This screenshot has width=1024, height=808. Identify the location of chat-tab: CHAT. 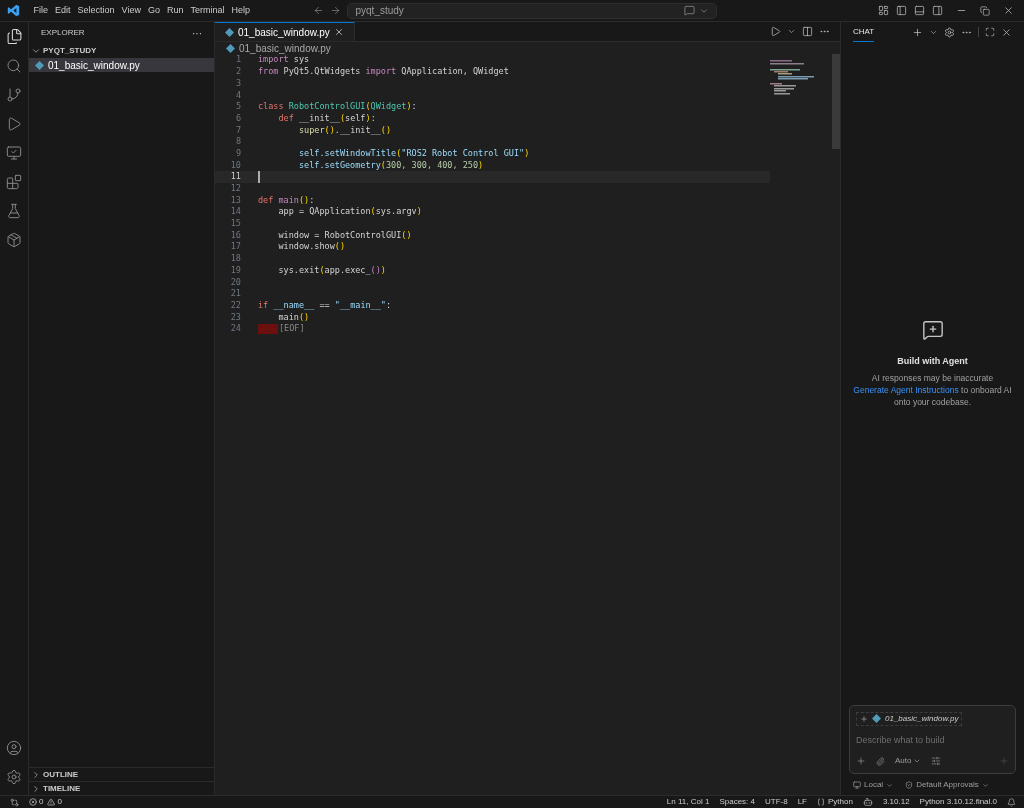
(864, 32).